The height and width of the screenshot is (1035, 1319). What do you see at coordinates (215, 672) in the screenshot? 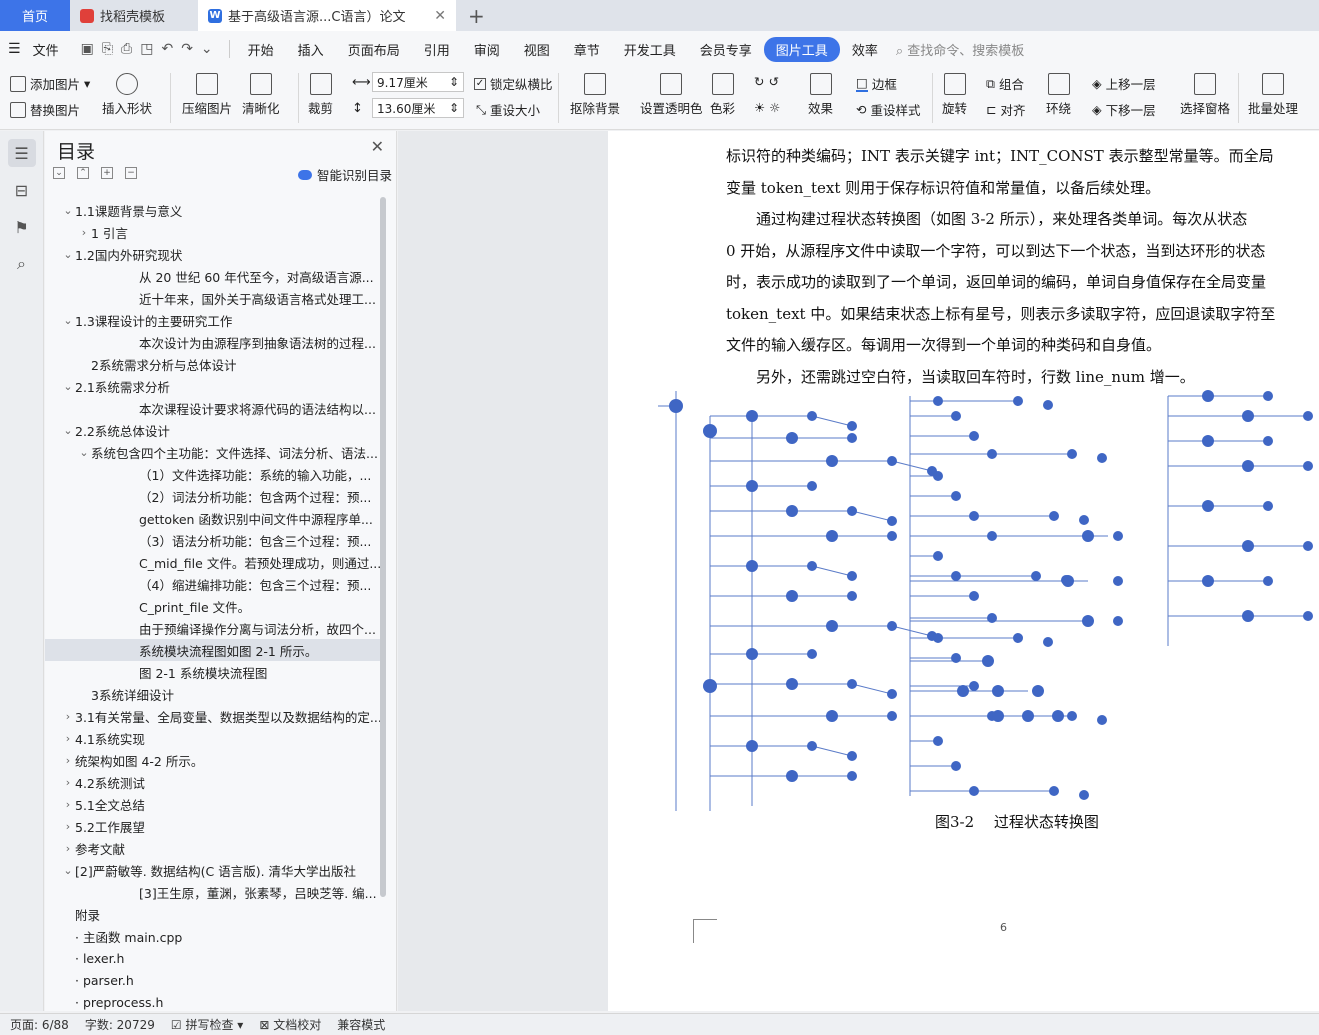
I see `toc-item: 图 2-1 系统模块流程图` at bounding box center [215, 672].